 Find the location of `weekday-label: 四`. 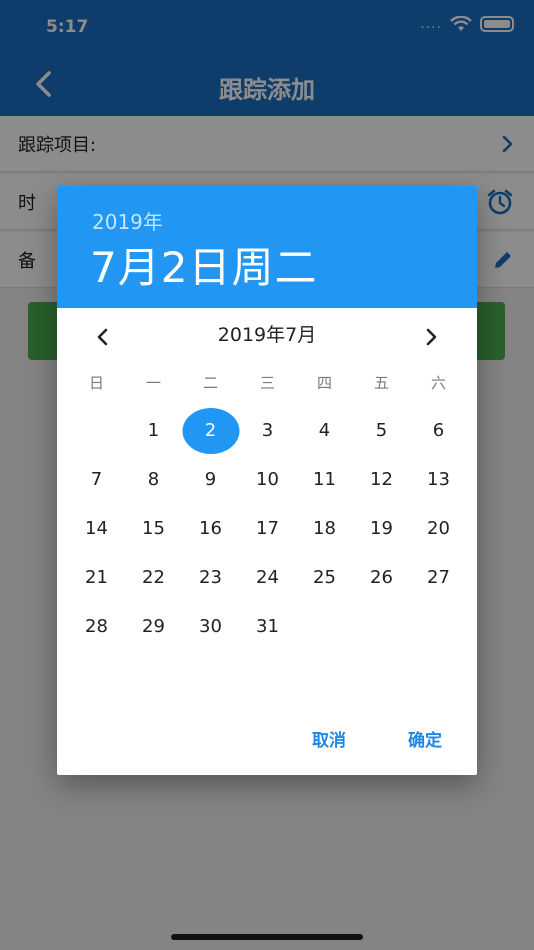

weekday-label: 四 is located at coordinates (324, 383).